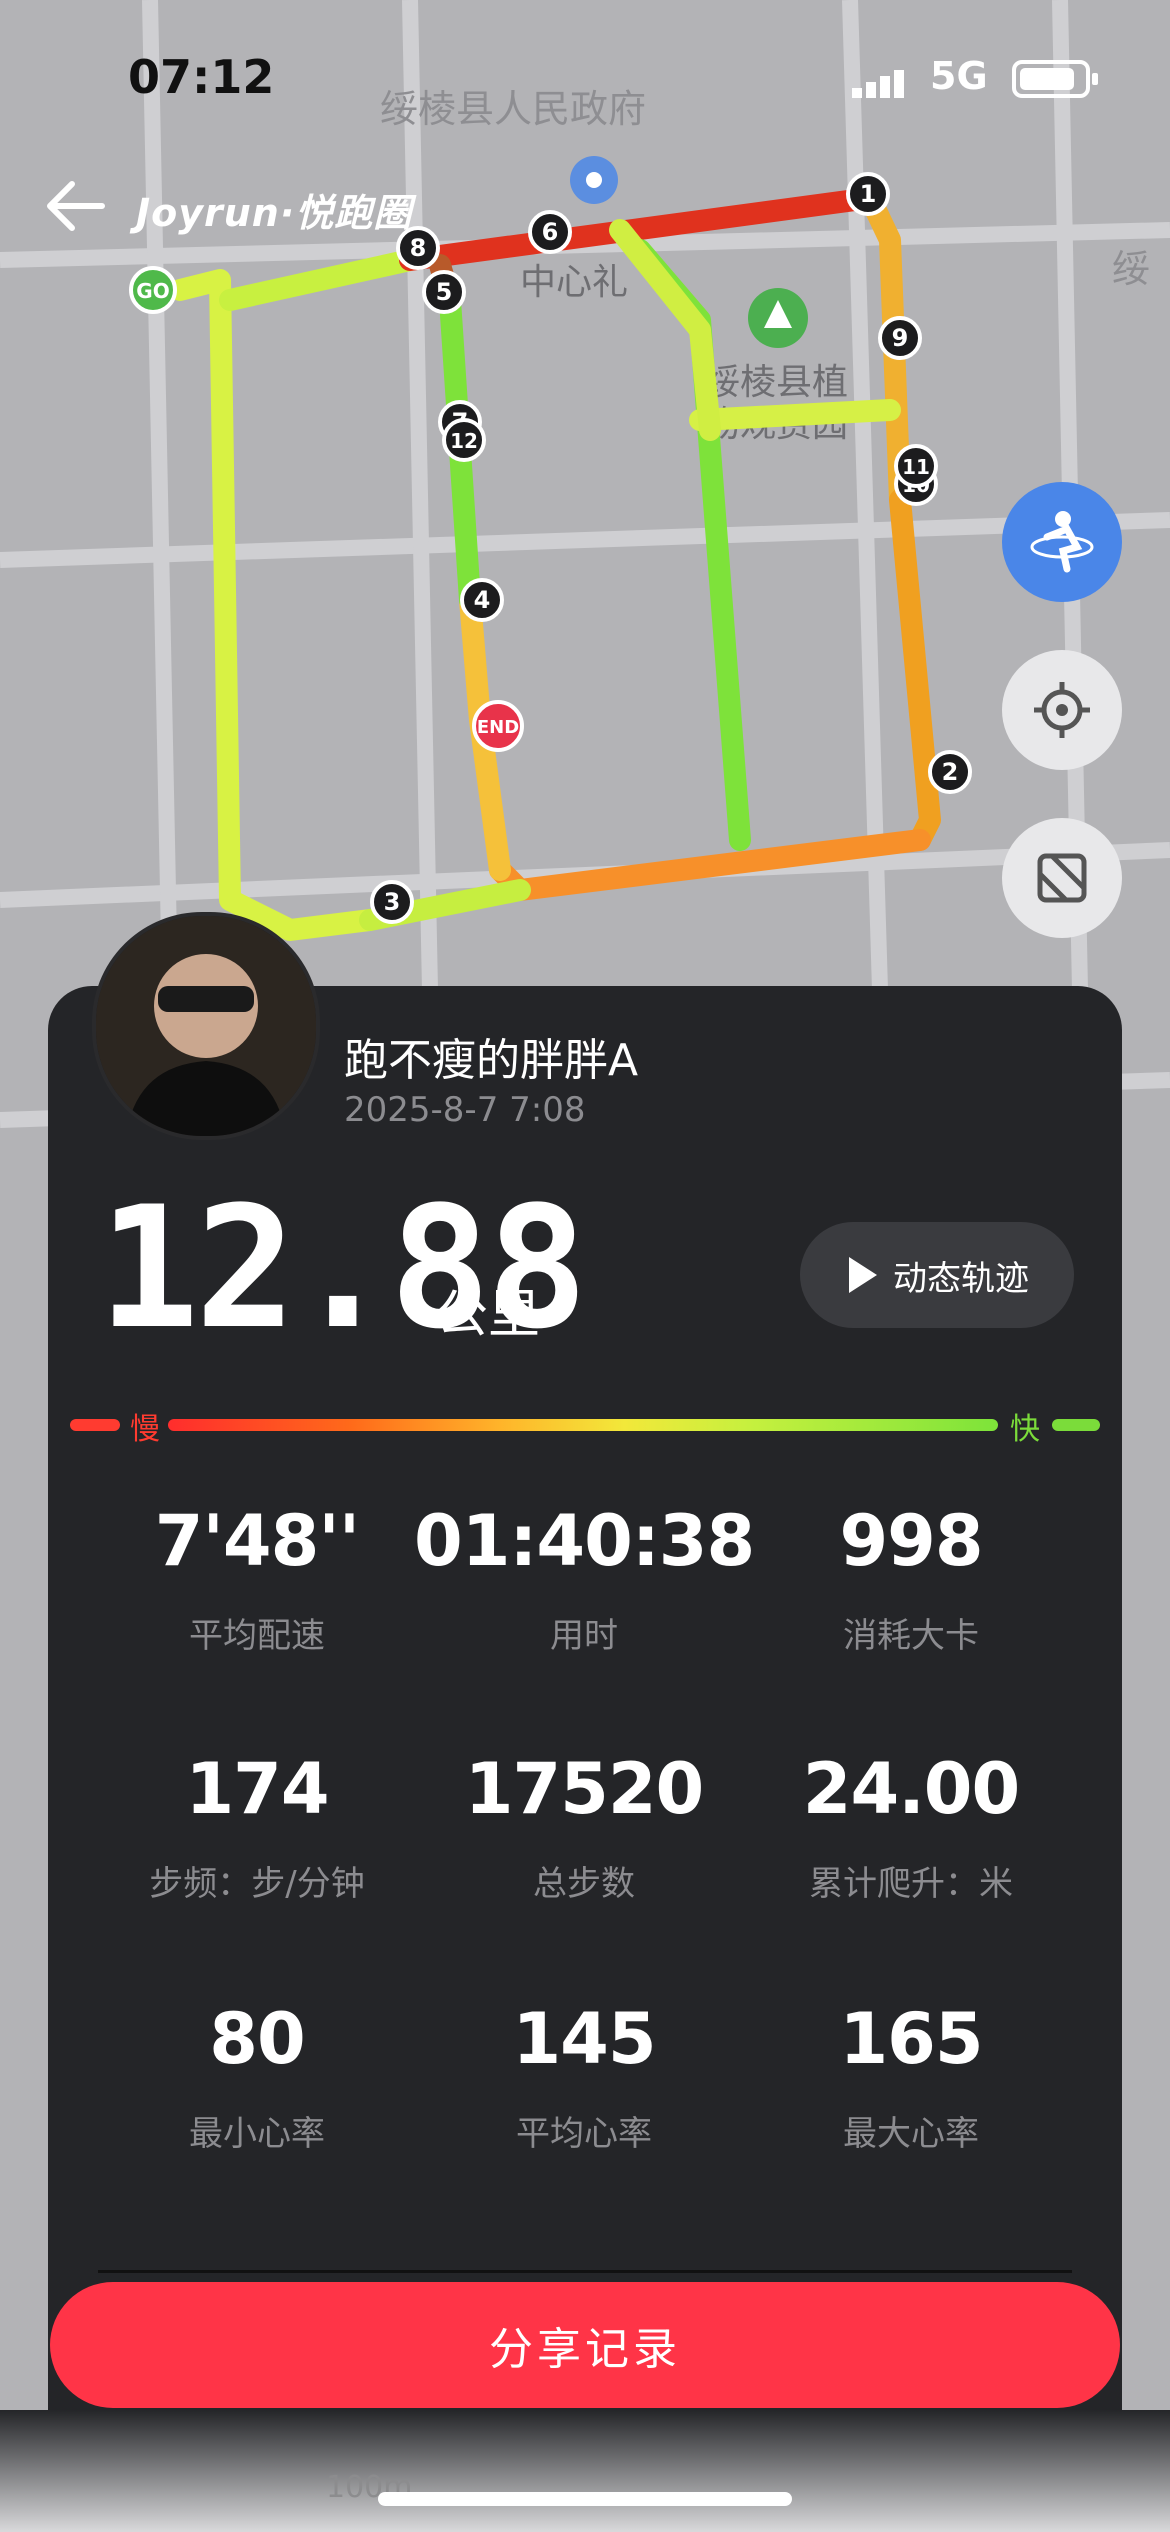  What do you see at coordinates (201, 77) in the screenshot?
I see `status-time: 07:12` at bounding box center [201, 77].